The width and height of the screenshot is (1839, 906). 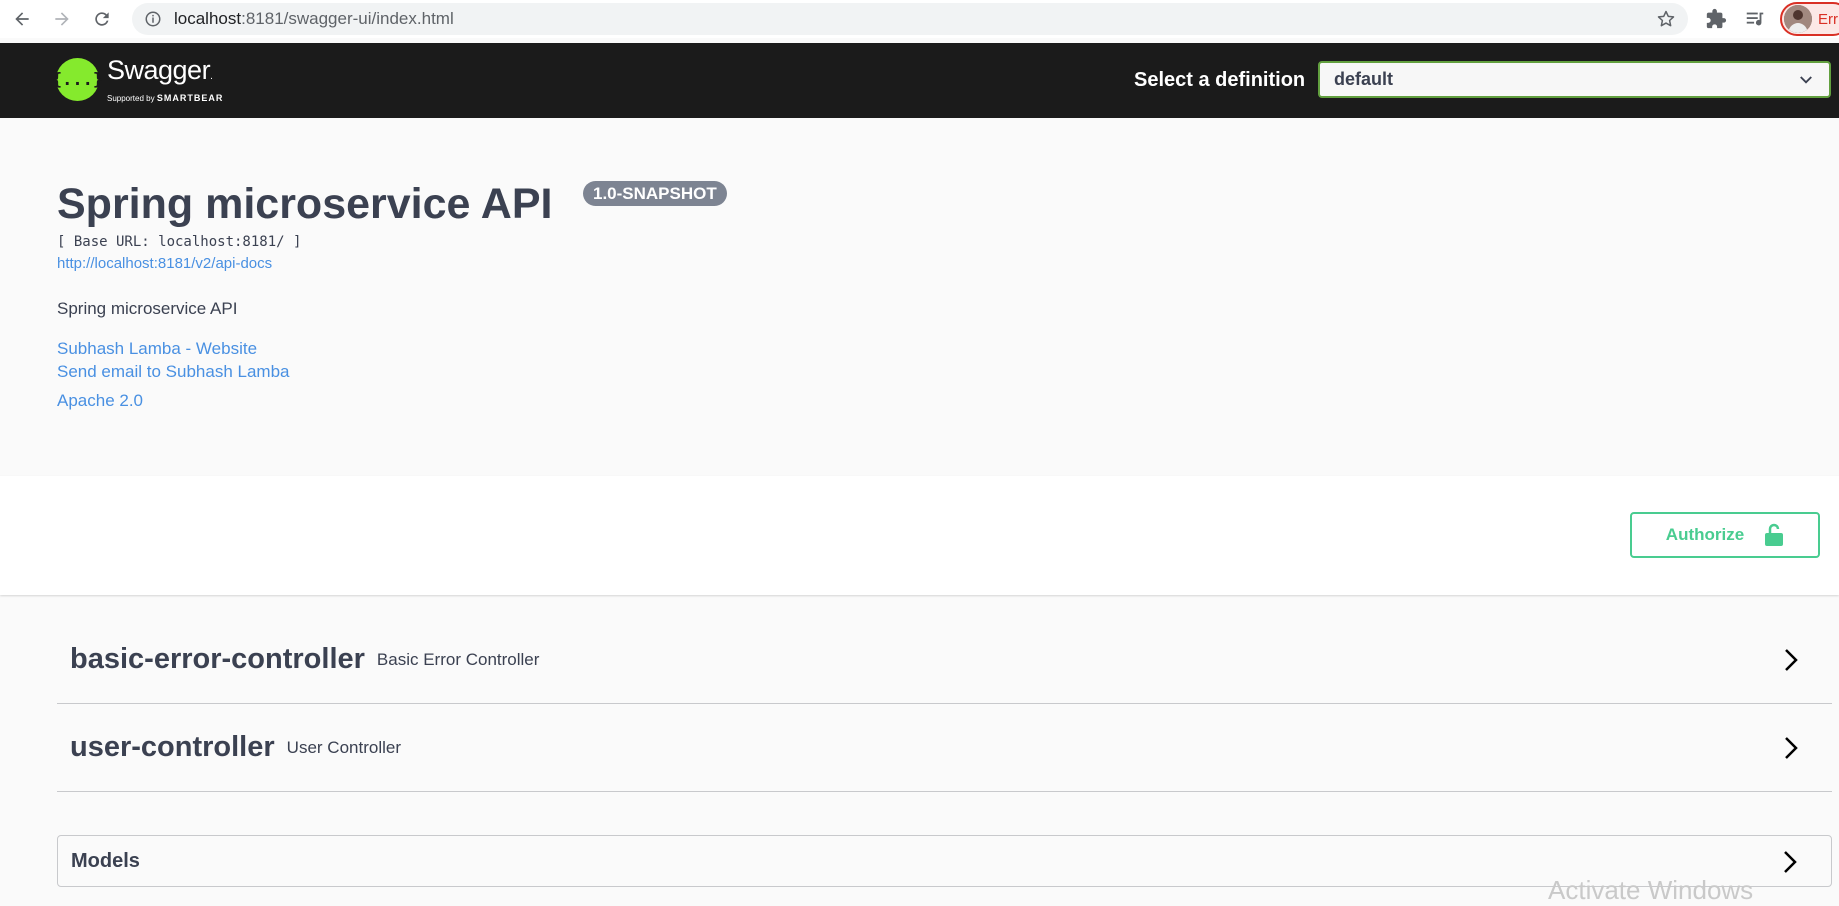 What do you see at coordinates (157, 349) in the screenshot?
I see `contact-website-link: Subhash Lamba - Website` at bounding box center [157, 349].